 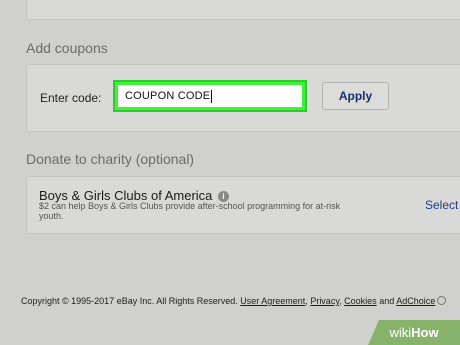 What do you see at coordinates (442, 300) in the screenshot?
I see `adchoice-icon` at bounding box center [442, 300].